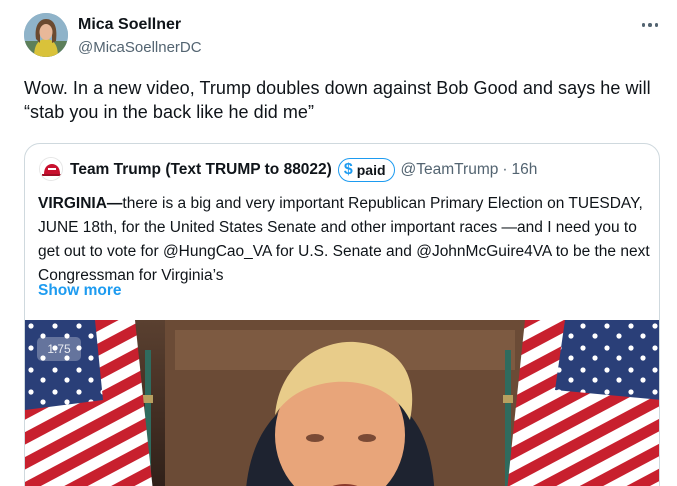  What do you see at coordinates (525, 170) in the screenshot?
I see `quoted-timestamp: 16h` at bounding box center [525, 170].